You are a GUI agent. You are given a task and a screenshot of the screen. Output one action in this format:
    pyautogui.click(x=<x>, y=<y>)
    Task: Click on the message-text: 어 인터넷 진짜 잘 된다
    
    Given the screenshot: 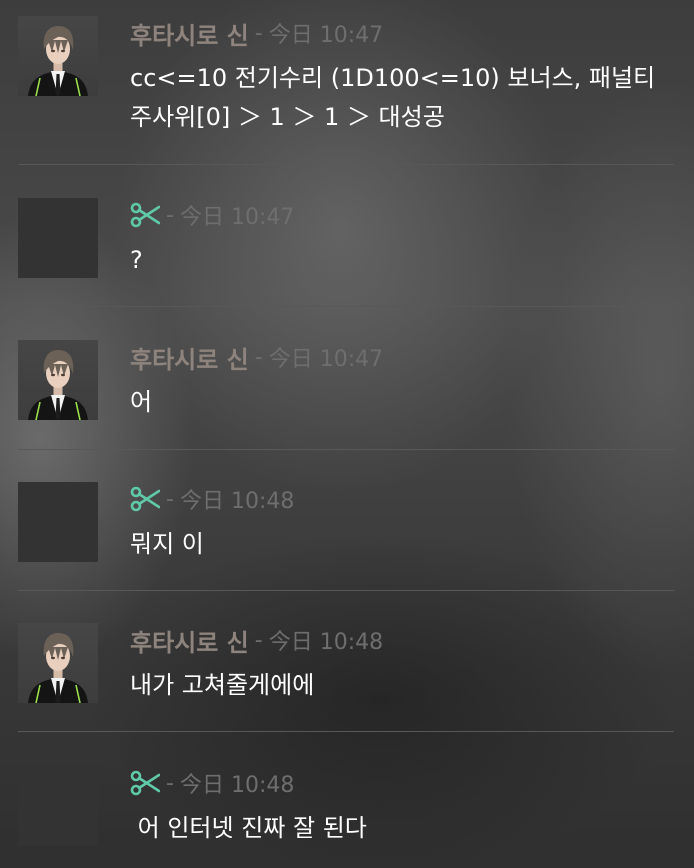 What is the action you would take?
    pyautogui.click(x=248, y=828)
    